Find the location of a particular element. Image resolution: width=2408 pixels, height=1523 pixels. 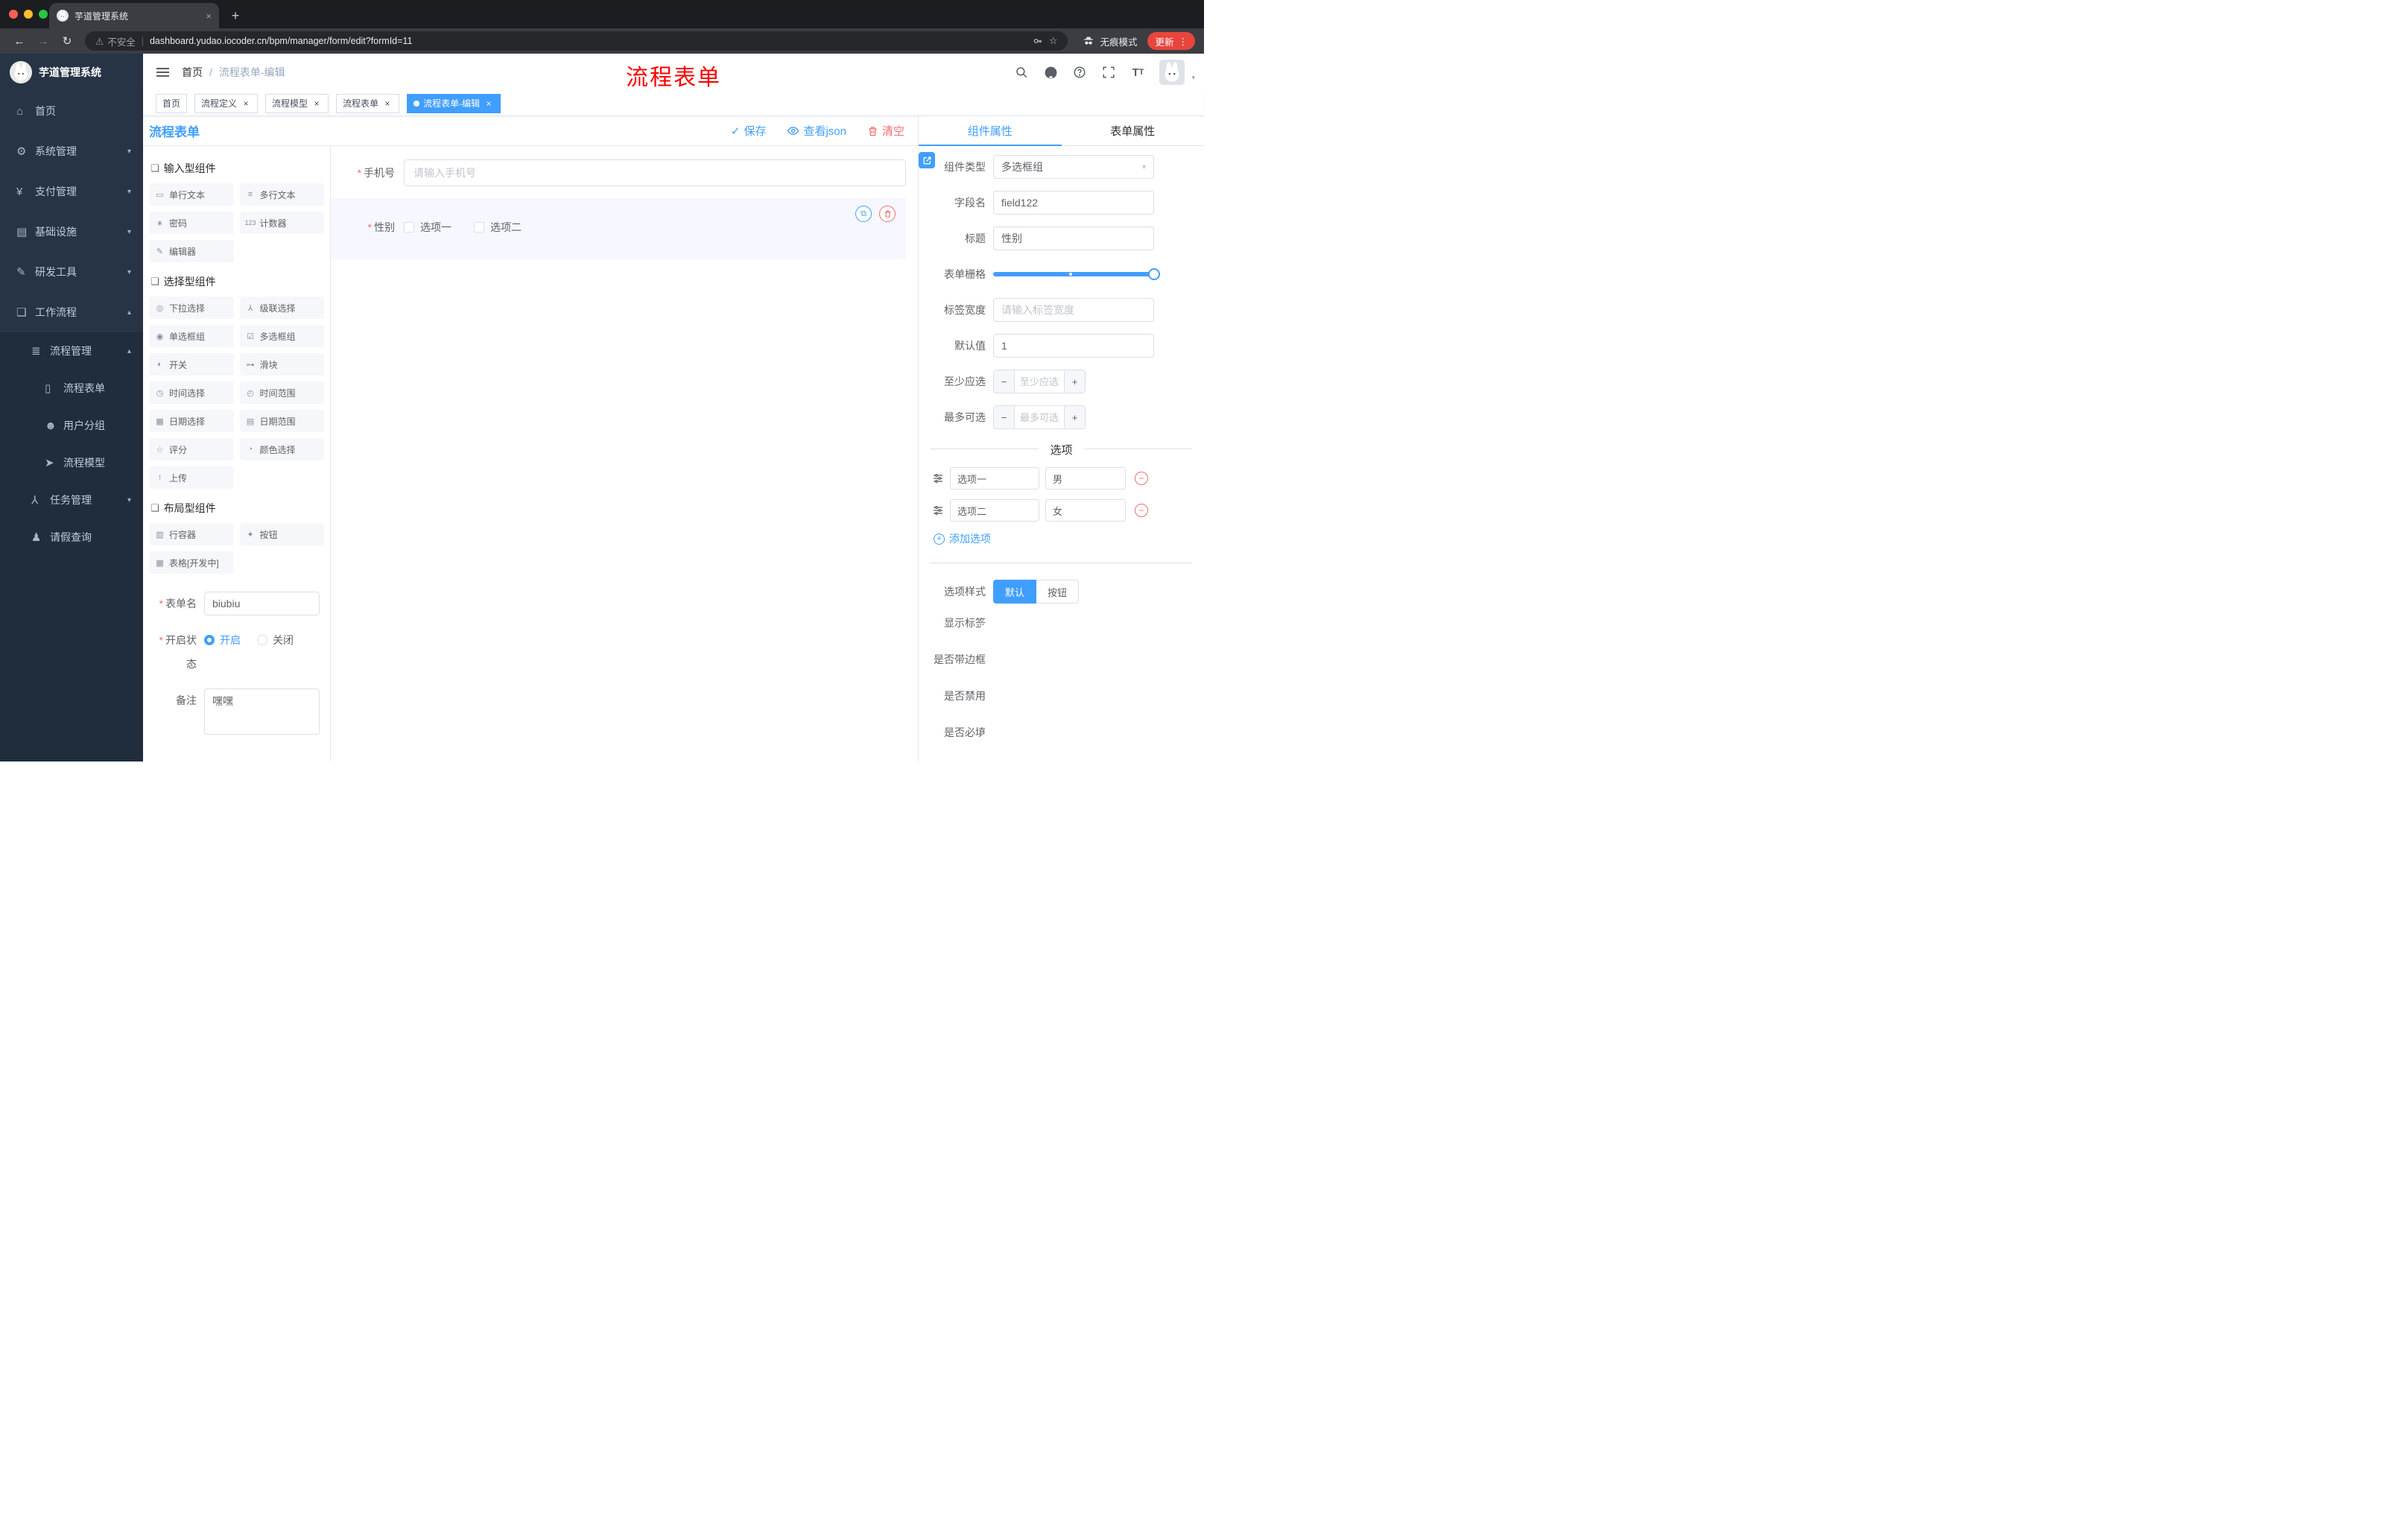

window-minimize-button is located at coordinates (28, 15).